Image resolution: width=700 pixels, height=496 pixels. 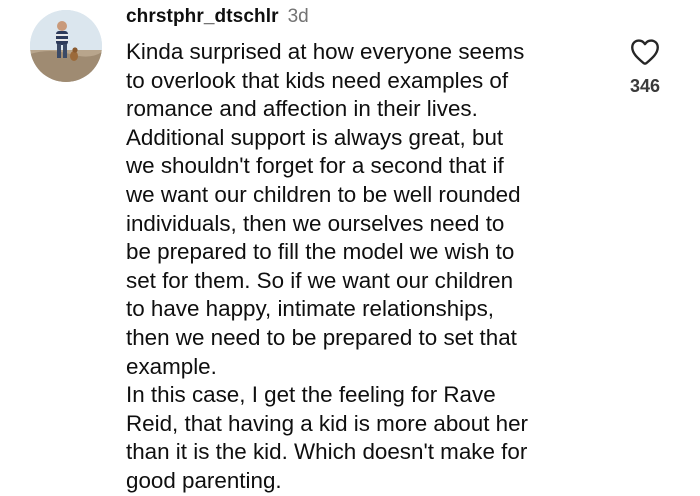 What do you see at coordinates (315, 166) in the screenshot?
I see `comment-text-line: we shouldn't forget for a second that if` at bounding box center [315, 166].